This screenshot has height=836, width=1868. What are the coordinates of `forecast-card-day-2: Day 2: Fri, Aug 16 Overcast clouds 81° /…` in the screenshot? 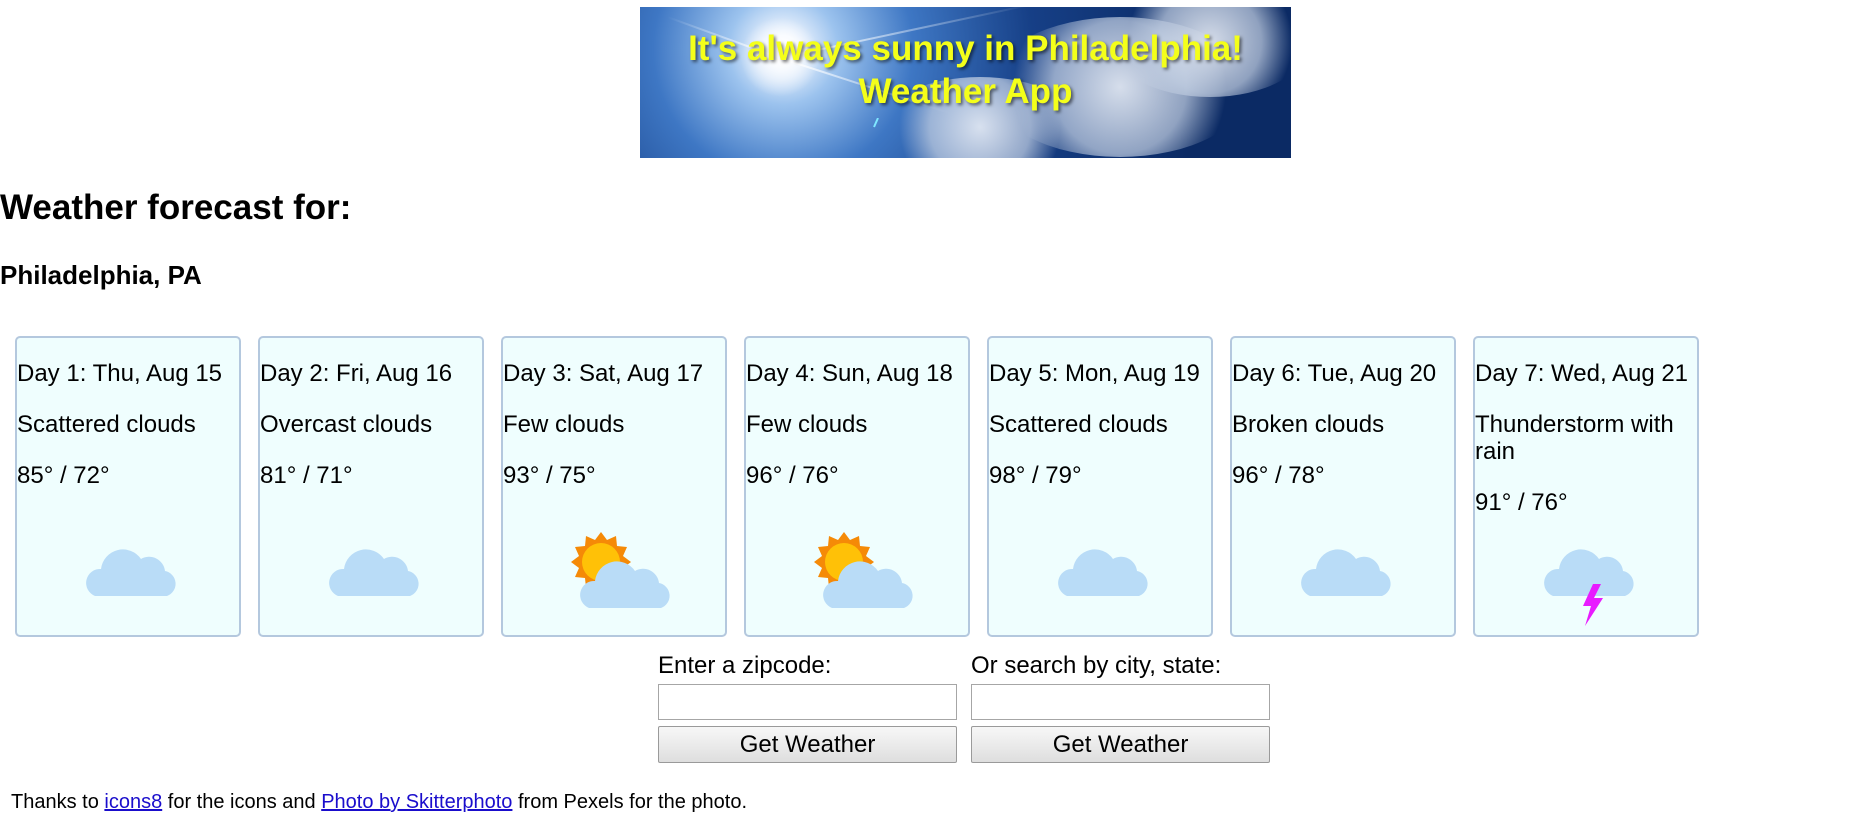 It's located at (371, 486).